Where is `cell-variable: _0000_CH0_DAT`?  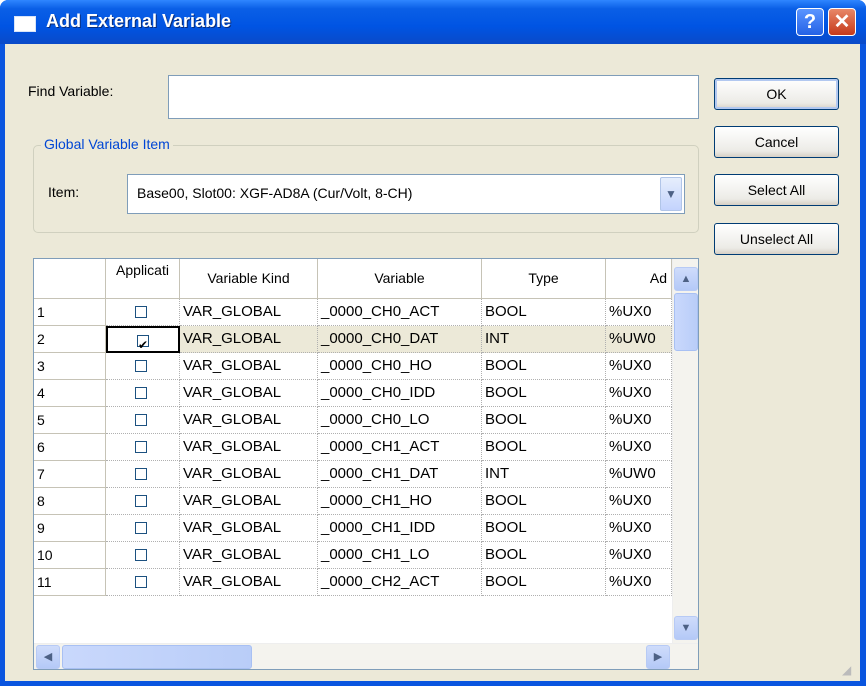
cell-variable: _0000_CH0_DAT is located at coordinates (400, 339).